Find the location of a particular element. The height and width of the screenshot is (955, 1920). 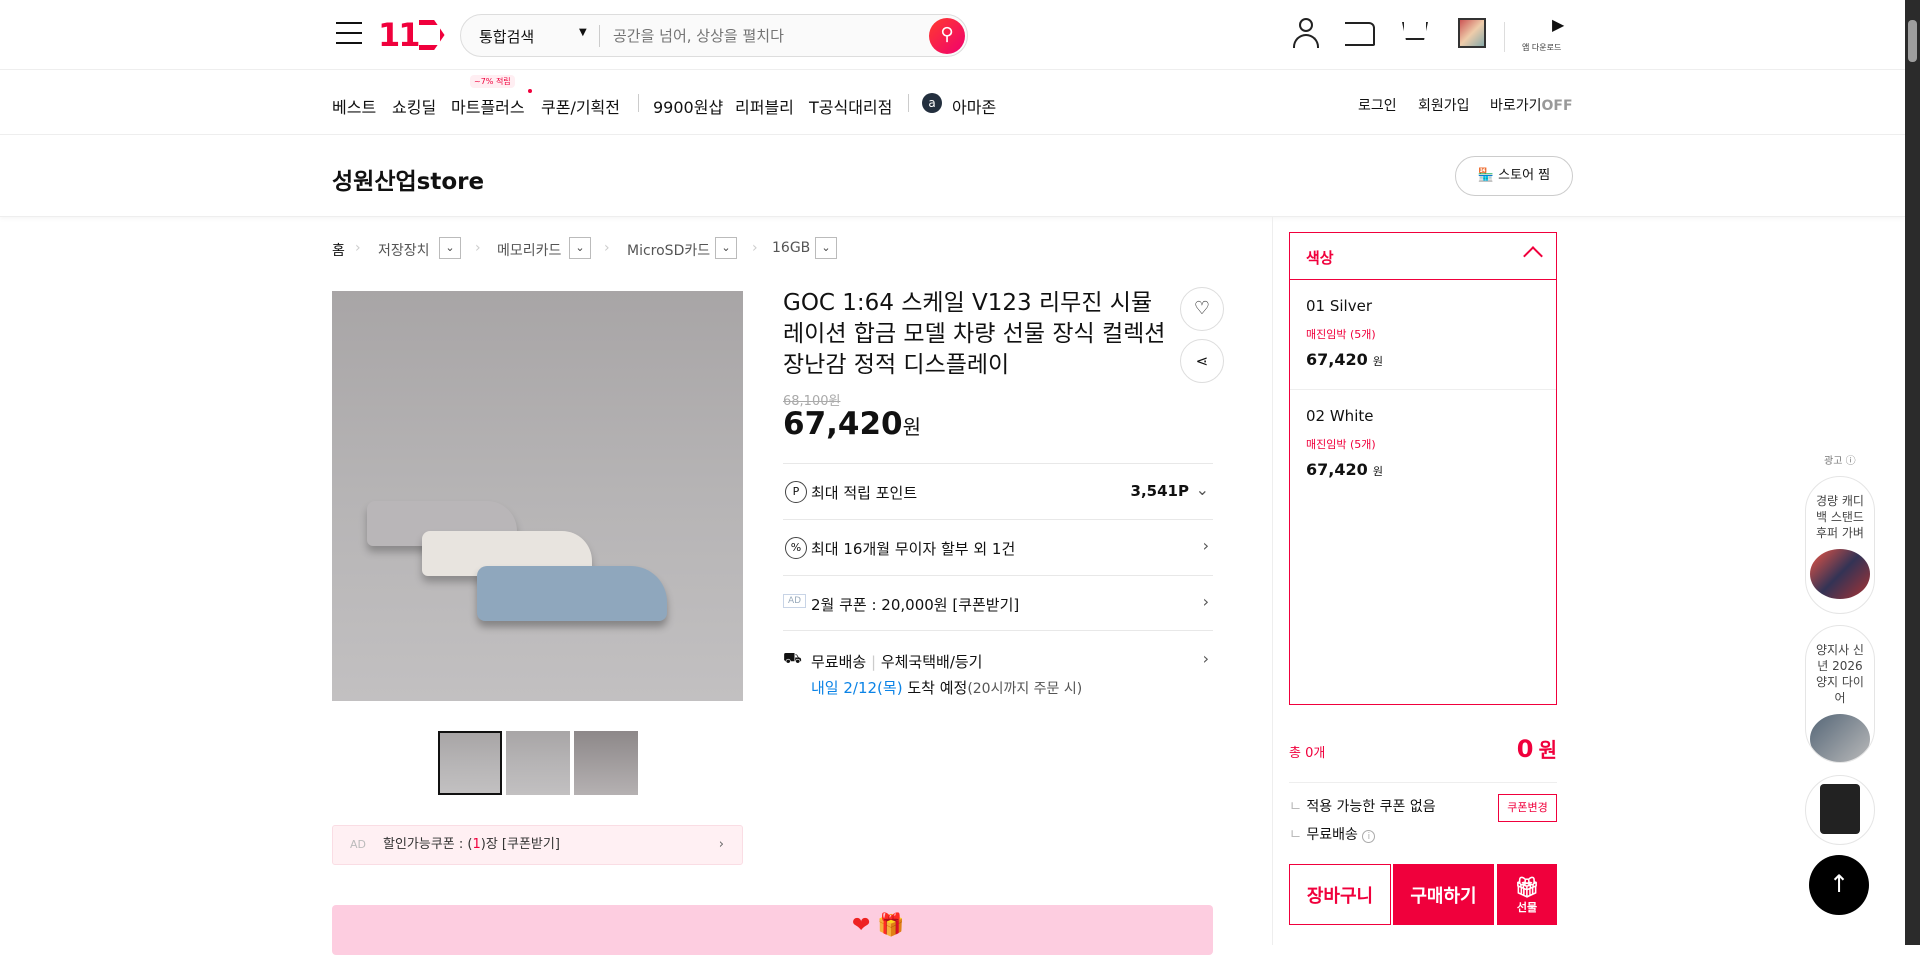

option-item: 02 White 매진임박 (5개) 67,420 원 is located at coordinates (1423, 445).